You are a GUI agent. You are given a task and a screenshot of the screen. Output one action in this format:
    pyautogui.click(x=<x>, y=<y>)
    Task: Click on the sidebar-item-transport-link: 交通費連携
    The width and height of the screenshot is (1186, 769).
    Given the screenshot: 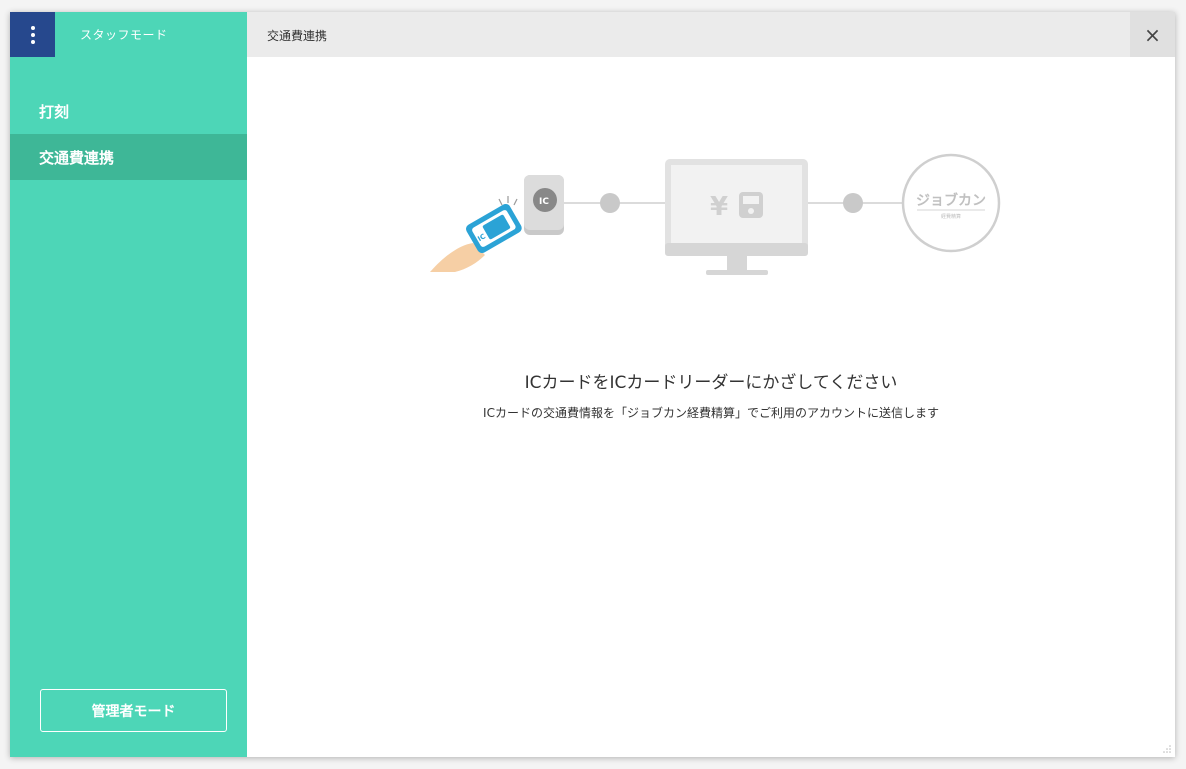 What is the action you would take?
    pyautogui.click(x=128, y=157)
    